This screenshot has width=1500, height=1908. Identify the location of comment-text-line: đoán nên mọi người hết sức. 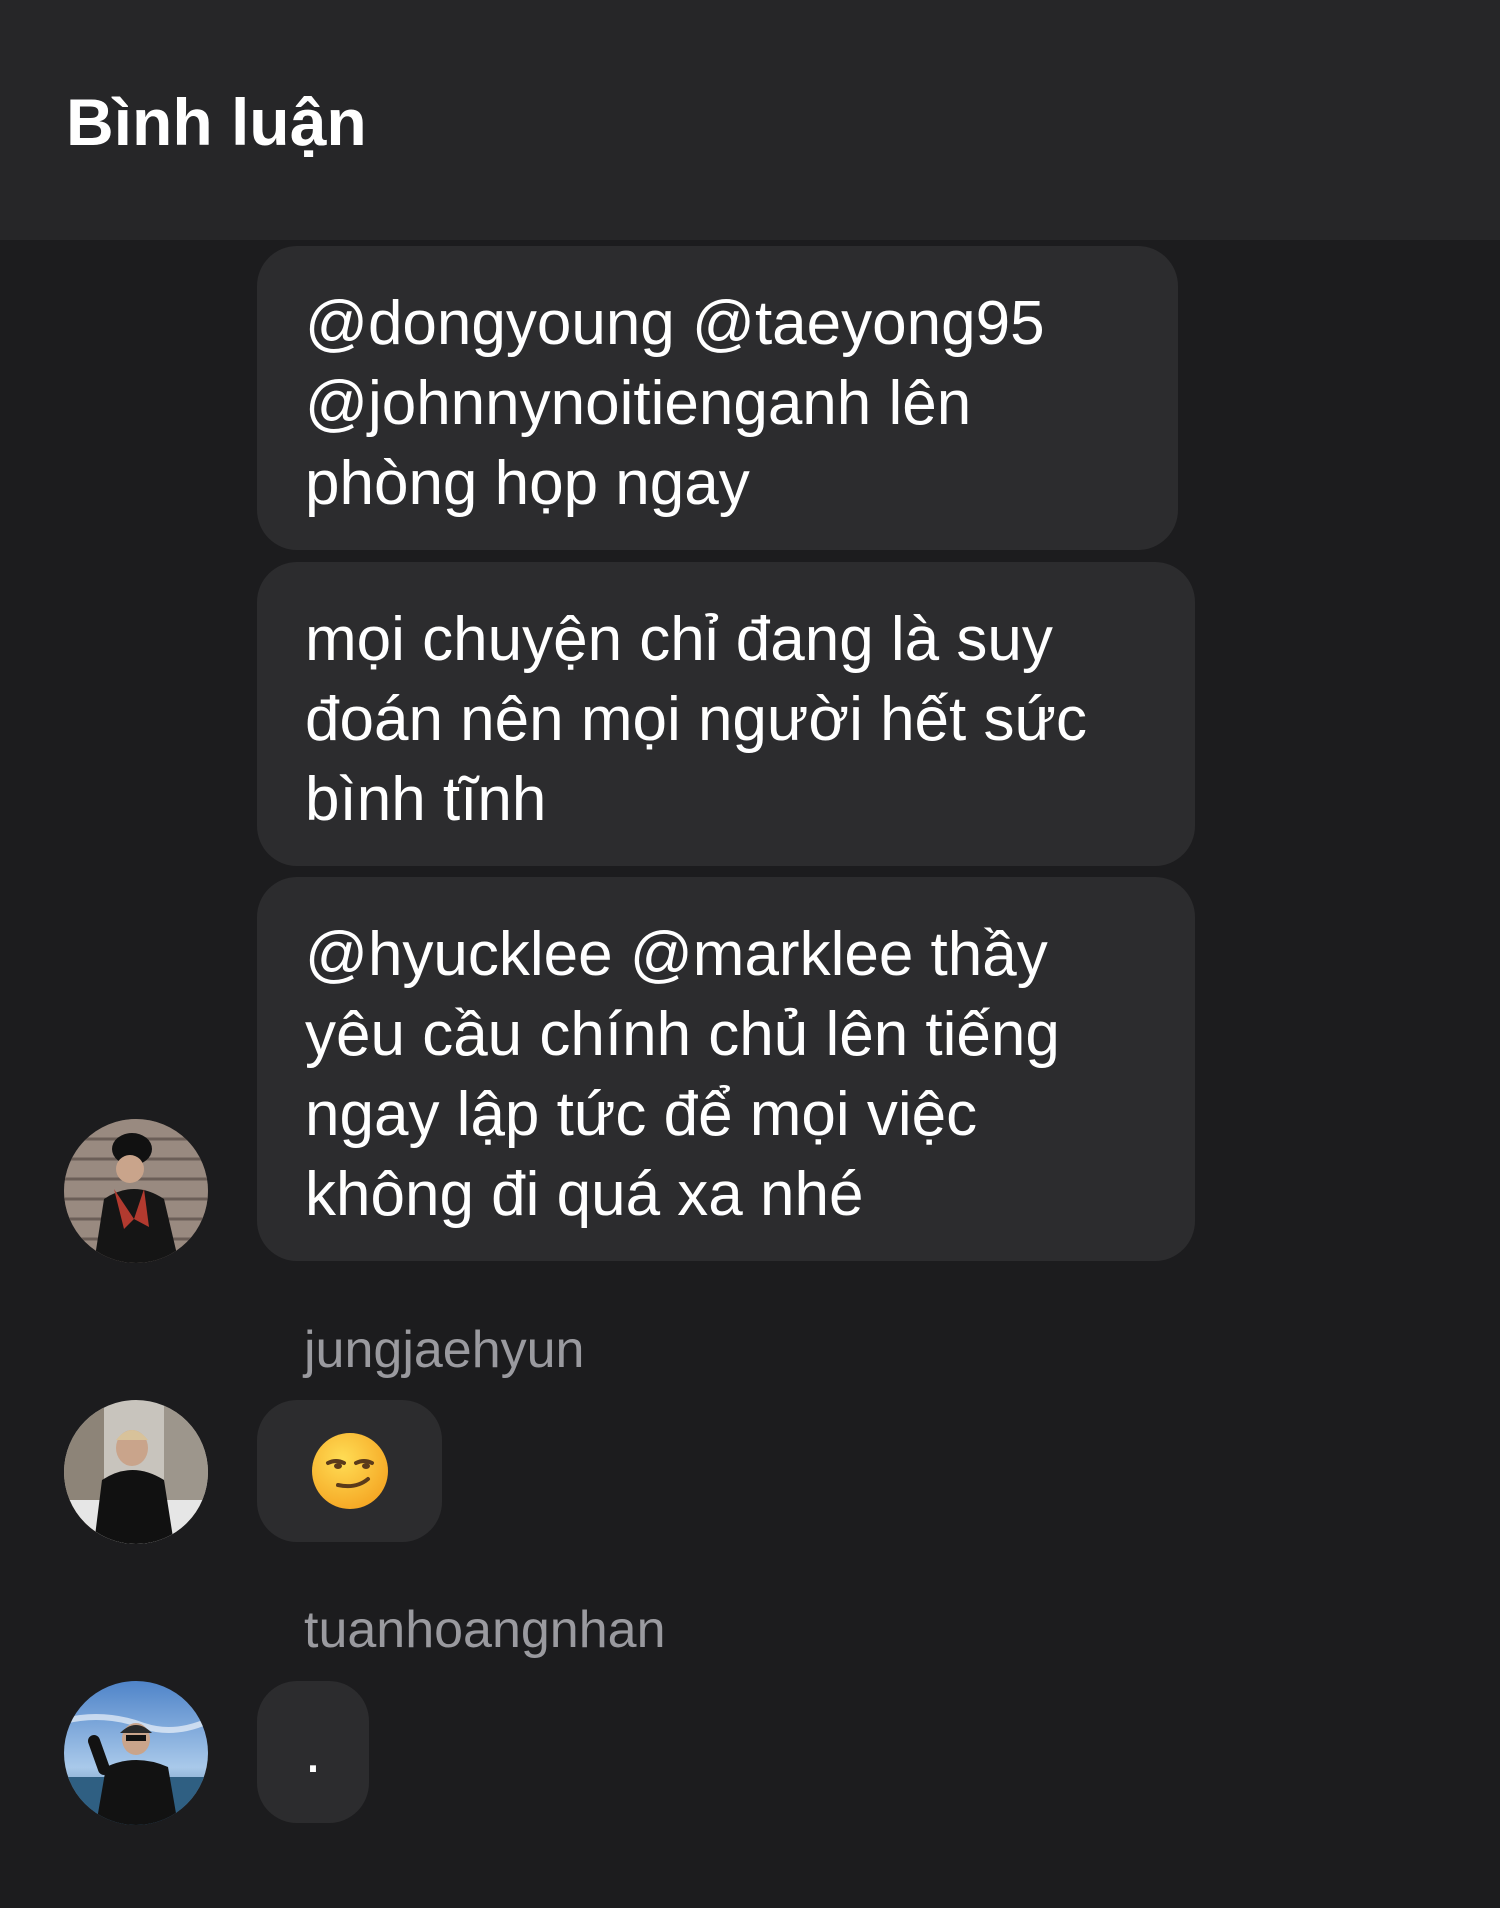
(696, 719).